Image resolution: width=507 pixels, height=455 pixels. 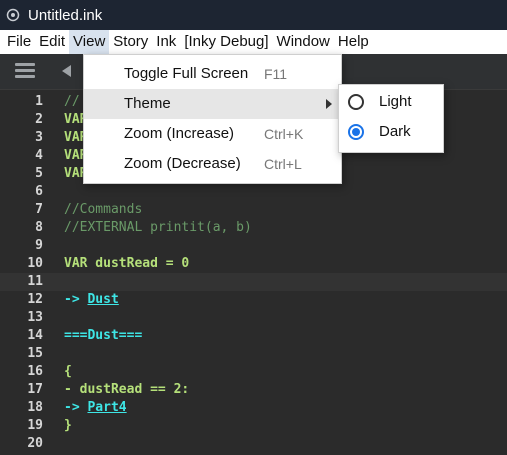 I want to click on code-text: }, so click(x=68, y=425).